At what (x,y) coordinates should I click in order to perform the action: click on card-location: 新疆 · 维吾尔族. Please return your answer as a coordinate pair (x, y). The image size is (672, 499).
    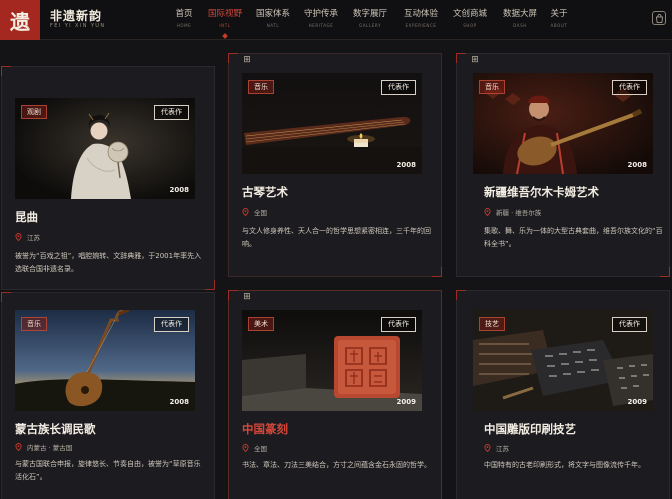
    Looking at the image, I should click on (512, 212).